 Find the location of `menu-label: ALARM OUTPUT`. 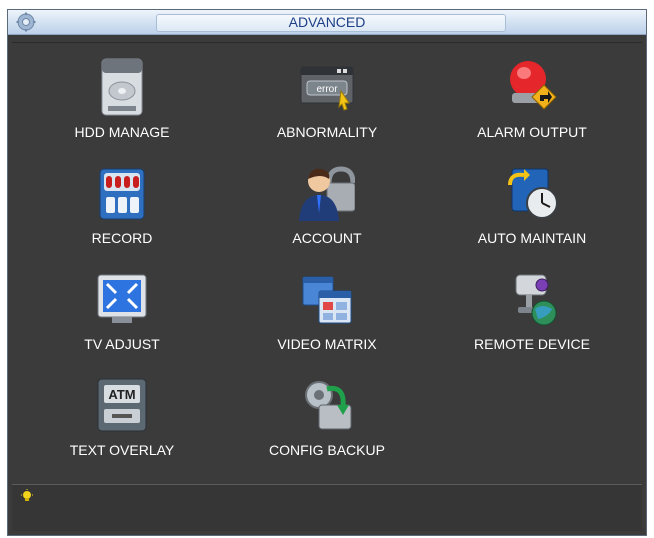

menu-label: ALARM OUTPUT is located at coordinates (532, 132).